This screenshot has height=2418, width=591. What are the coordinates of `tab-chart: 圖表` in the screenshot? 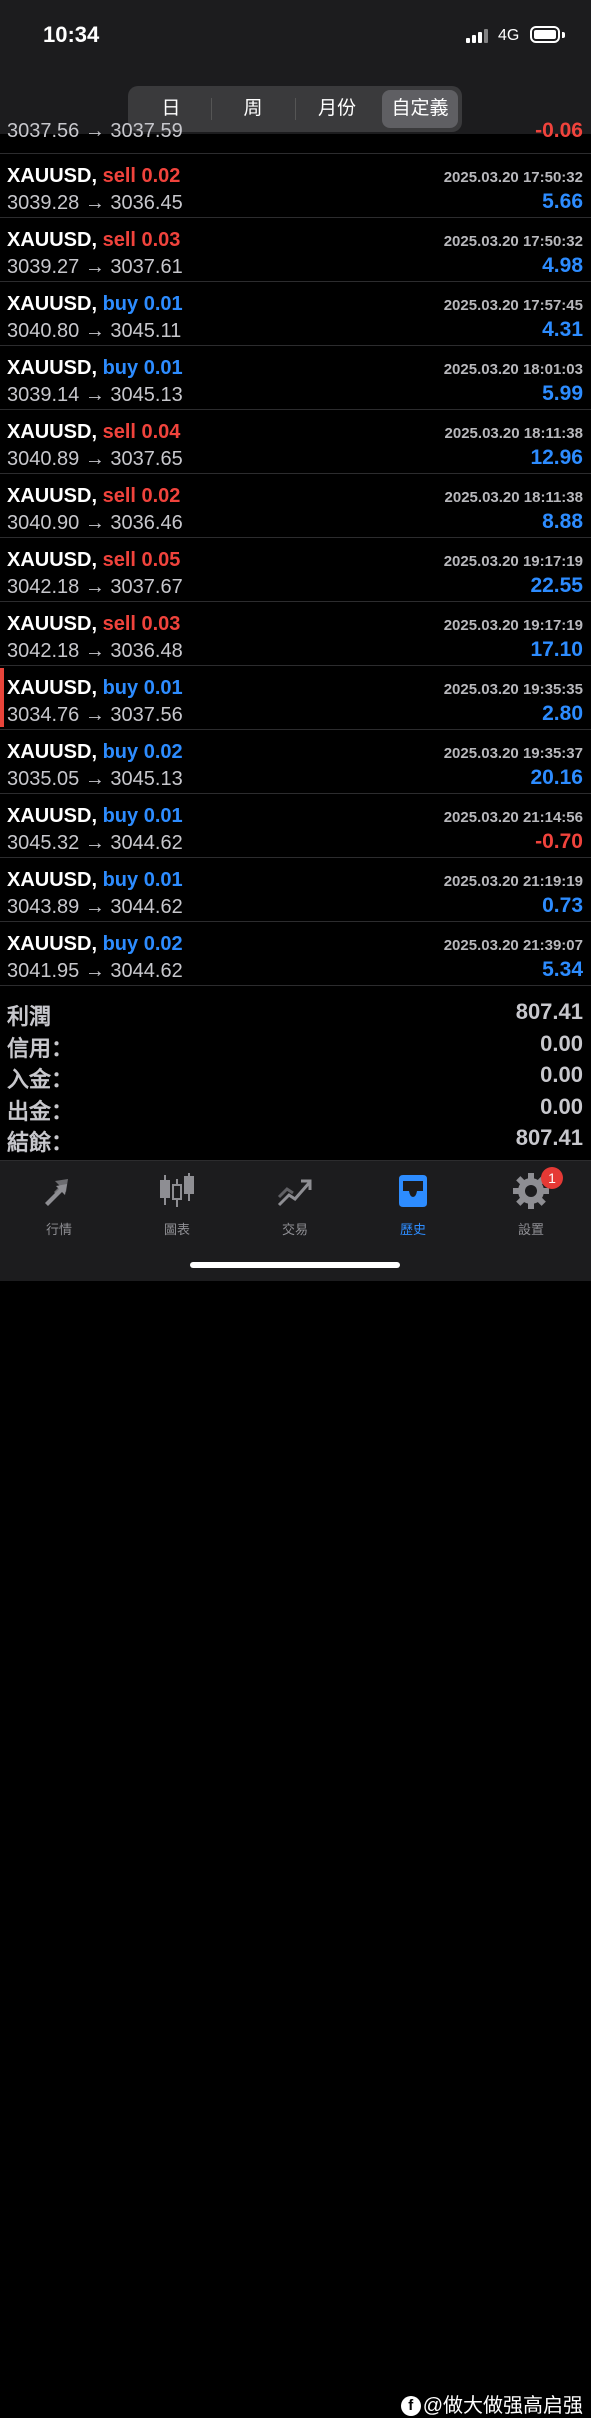 It's located at (177, 1203).